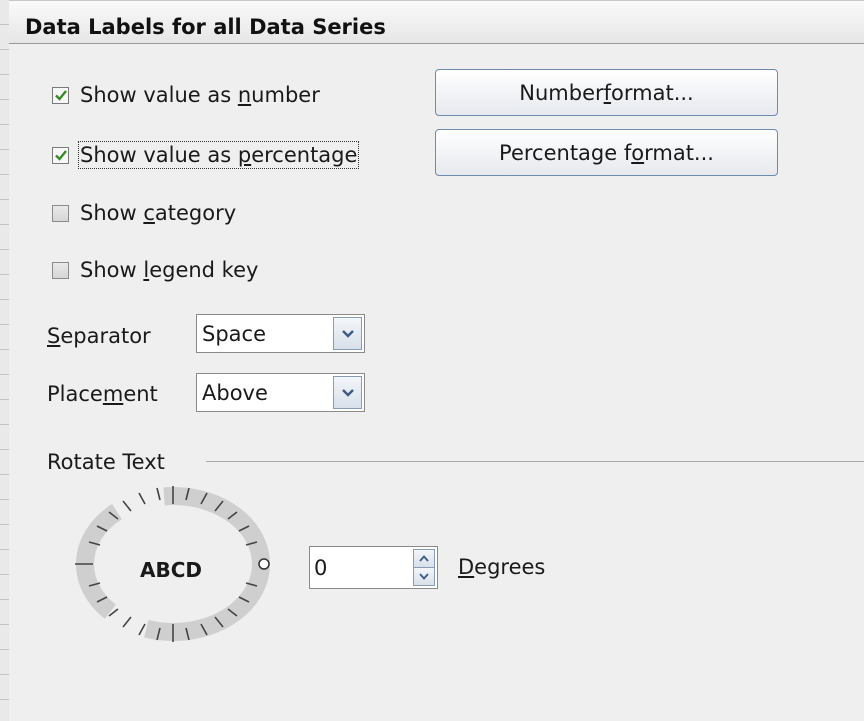  What do you see at coordinates (102, 394) in the screenshot?
I see `placement-label: Placement` at bounding box center [102, 394].